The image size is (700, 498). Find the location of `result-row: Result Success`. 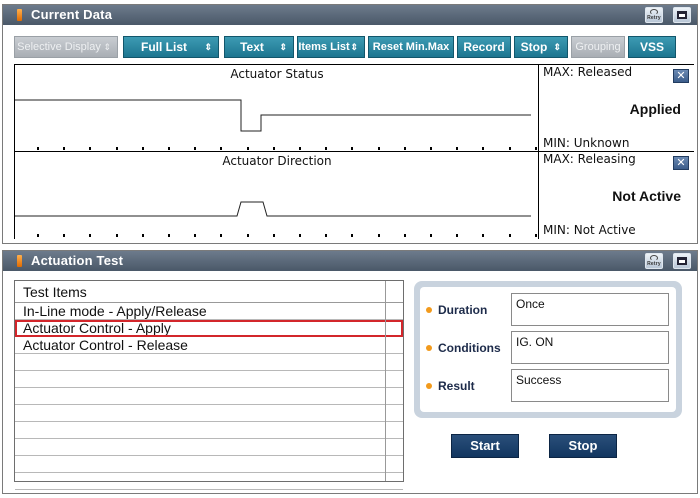

result-row: Result Success is located at coordinates (548, 386).